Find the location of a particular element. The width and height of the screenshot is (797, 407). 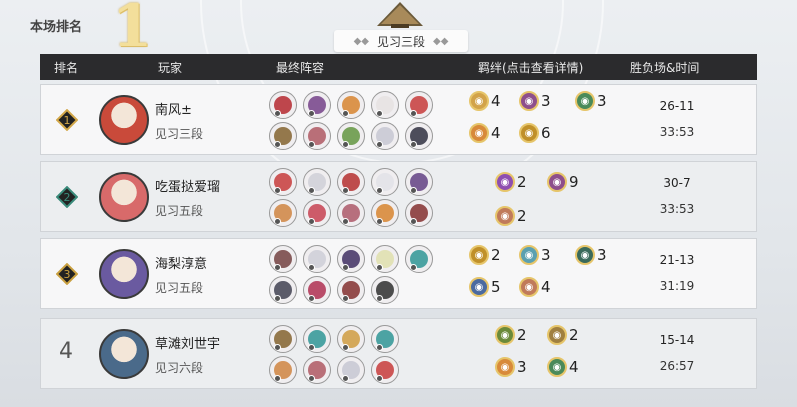

bond-item: ◉ 9 is located at coordinates (563, 182).